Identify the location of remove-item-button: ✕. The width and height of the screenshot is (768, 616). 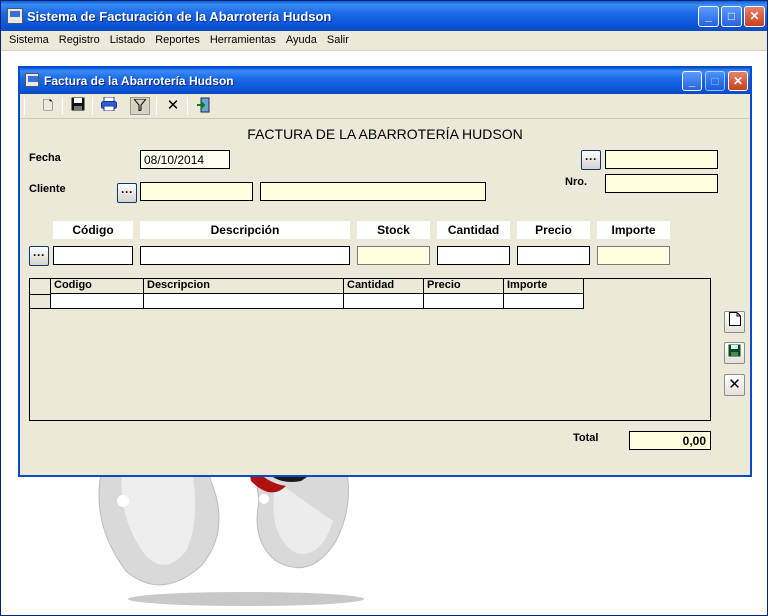
(734, 385).